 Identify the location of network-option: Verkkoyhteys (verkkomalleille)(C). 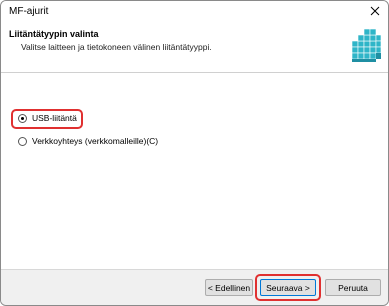
(88, 141).